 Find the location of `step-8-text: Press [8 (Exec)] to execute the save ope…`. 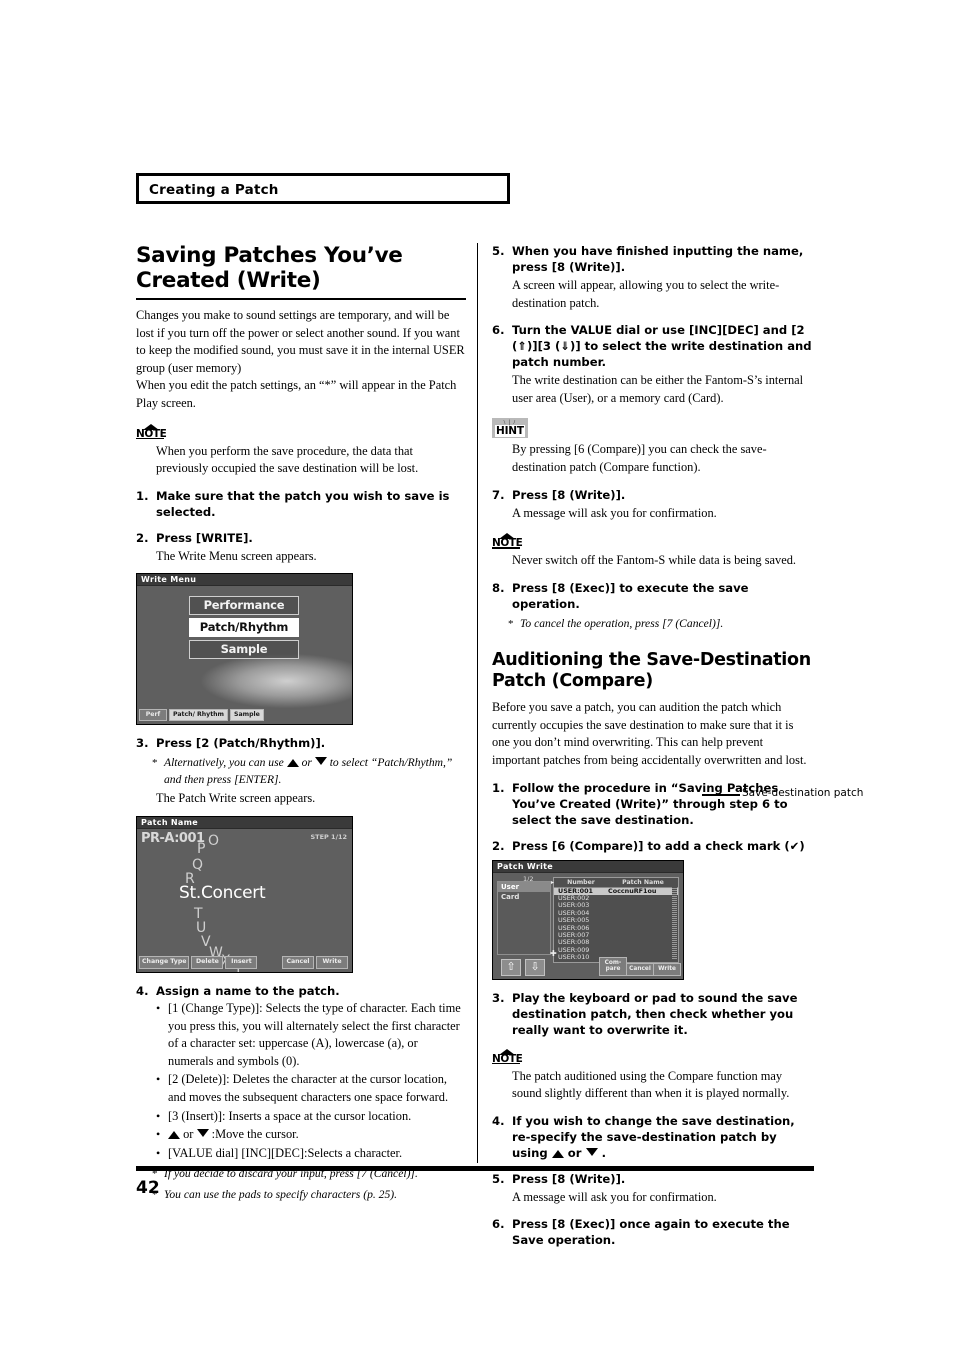

step-8-text: Press [8 (Exec)] to execute the save ope… is located at coordinates (630, 595).